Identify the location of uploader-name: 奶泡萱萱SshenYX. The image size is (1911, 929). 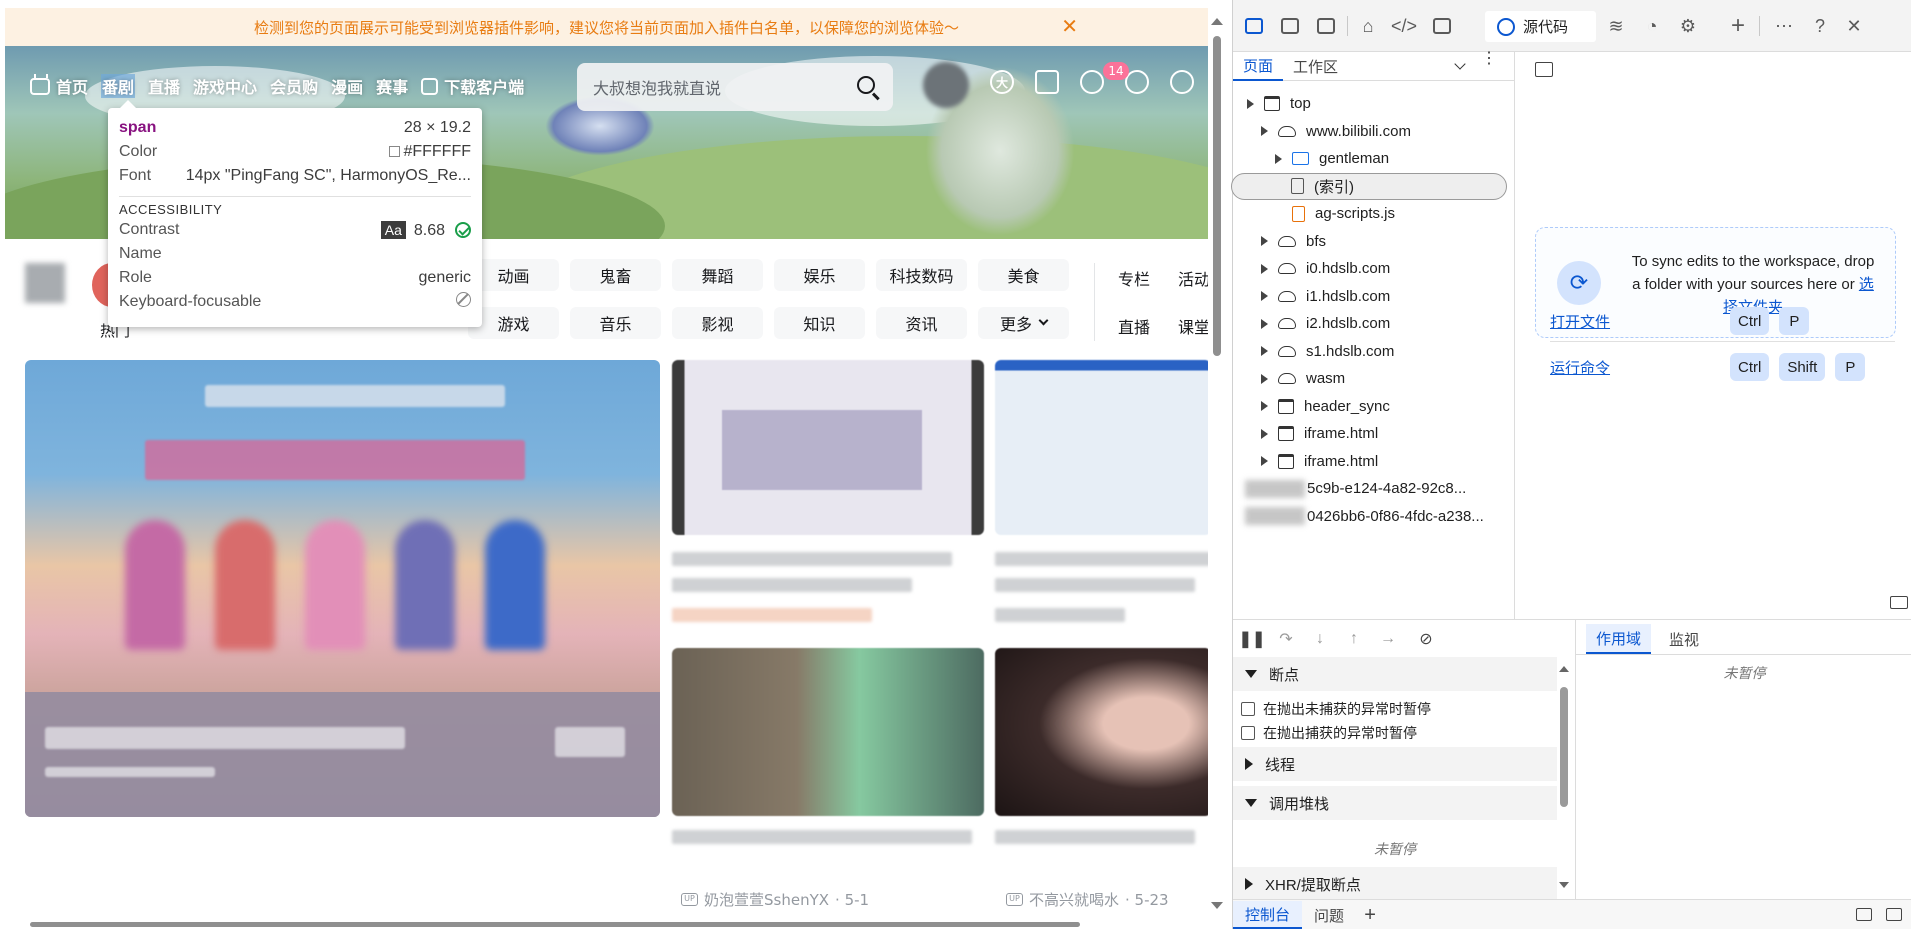
(766, 899).